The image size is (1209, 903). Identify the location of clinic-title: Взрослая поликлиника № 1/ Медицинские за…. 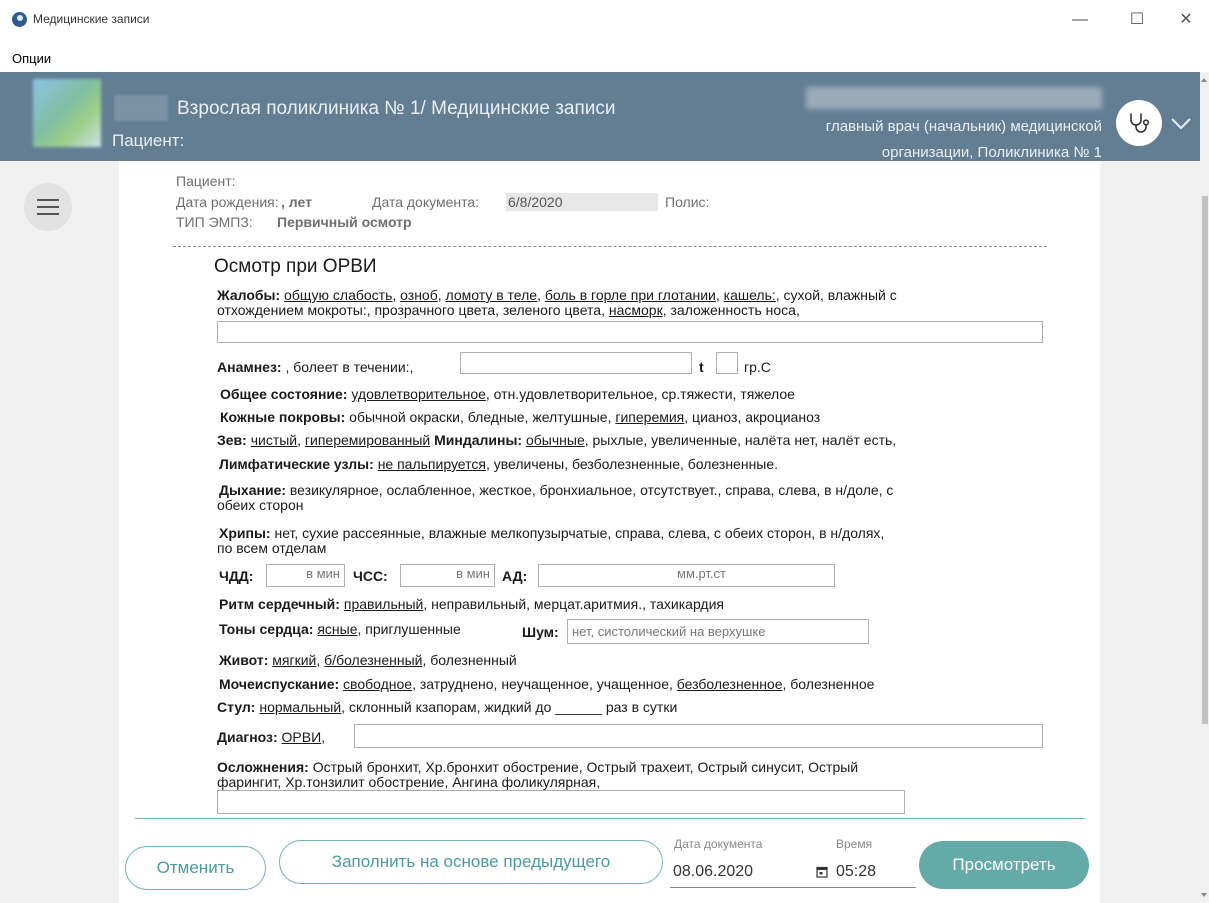
(396, 108).